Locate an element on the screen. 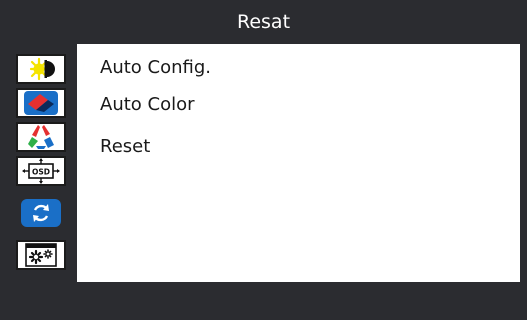  menu-item-reset: Reset is located at coordinates (125, 146).